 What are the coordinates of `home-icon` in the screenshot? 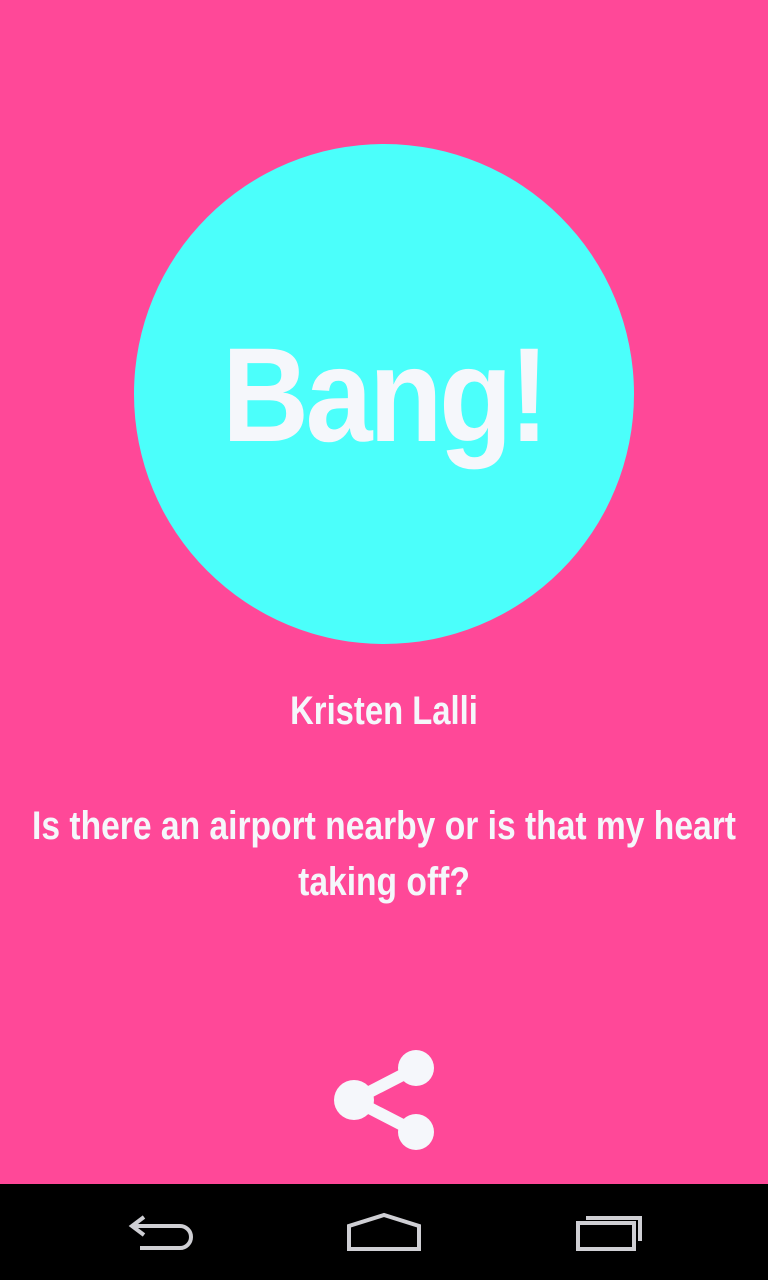 It's located at (384, 1231).